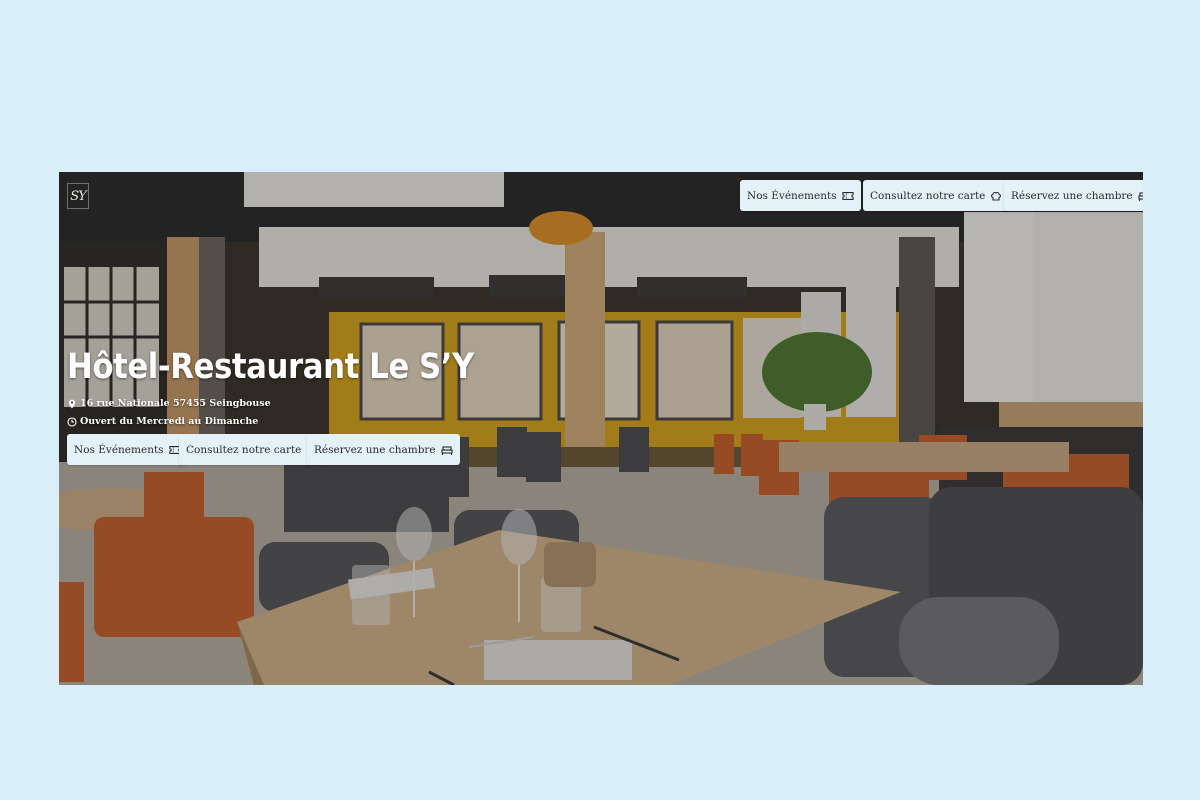  I want to click on address-line: 16 rue Nationale 57455 Seingbouse, so click(169, 403).